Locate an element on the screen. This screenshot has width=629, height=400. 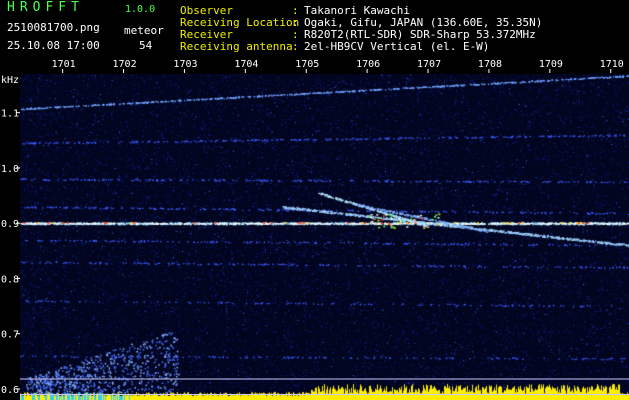
y-tick-label: 0.6 is located at coordinates (10, 390).